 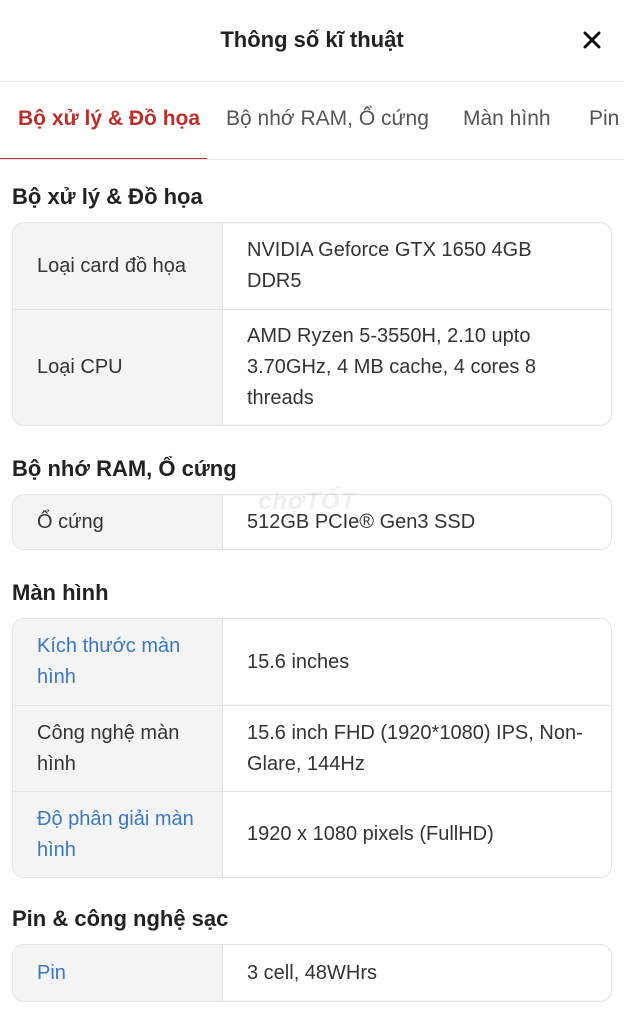 What do you see at coordinates (118, 748) in the screenshot?
I see `spec-label-screen-tech: Công nghệ màn hình` at bounding box center [118, 748].